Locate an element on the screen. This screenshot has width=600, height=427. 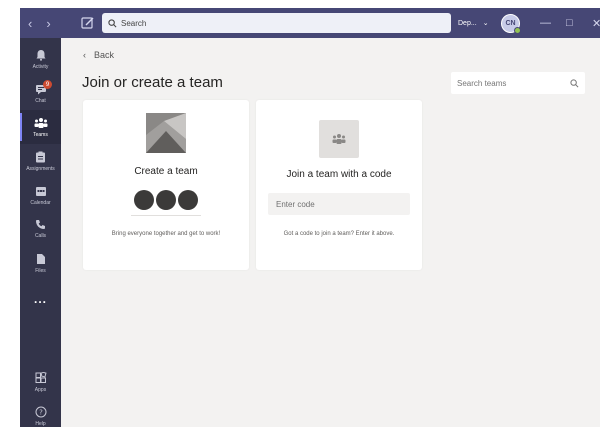
avatar-initials: CN is located at coordinates (510, 23).